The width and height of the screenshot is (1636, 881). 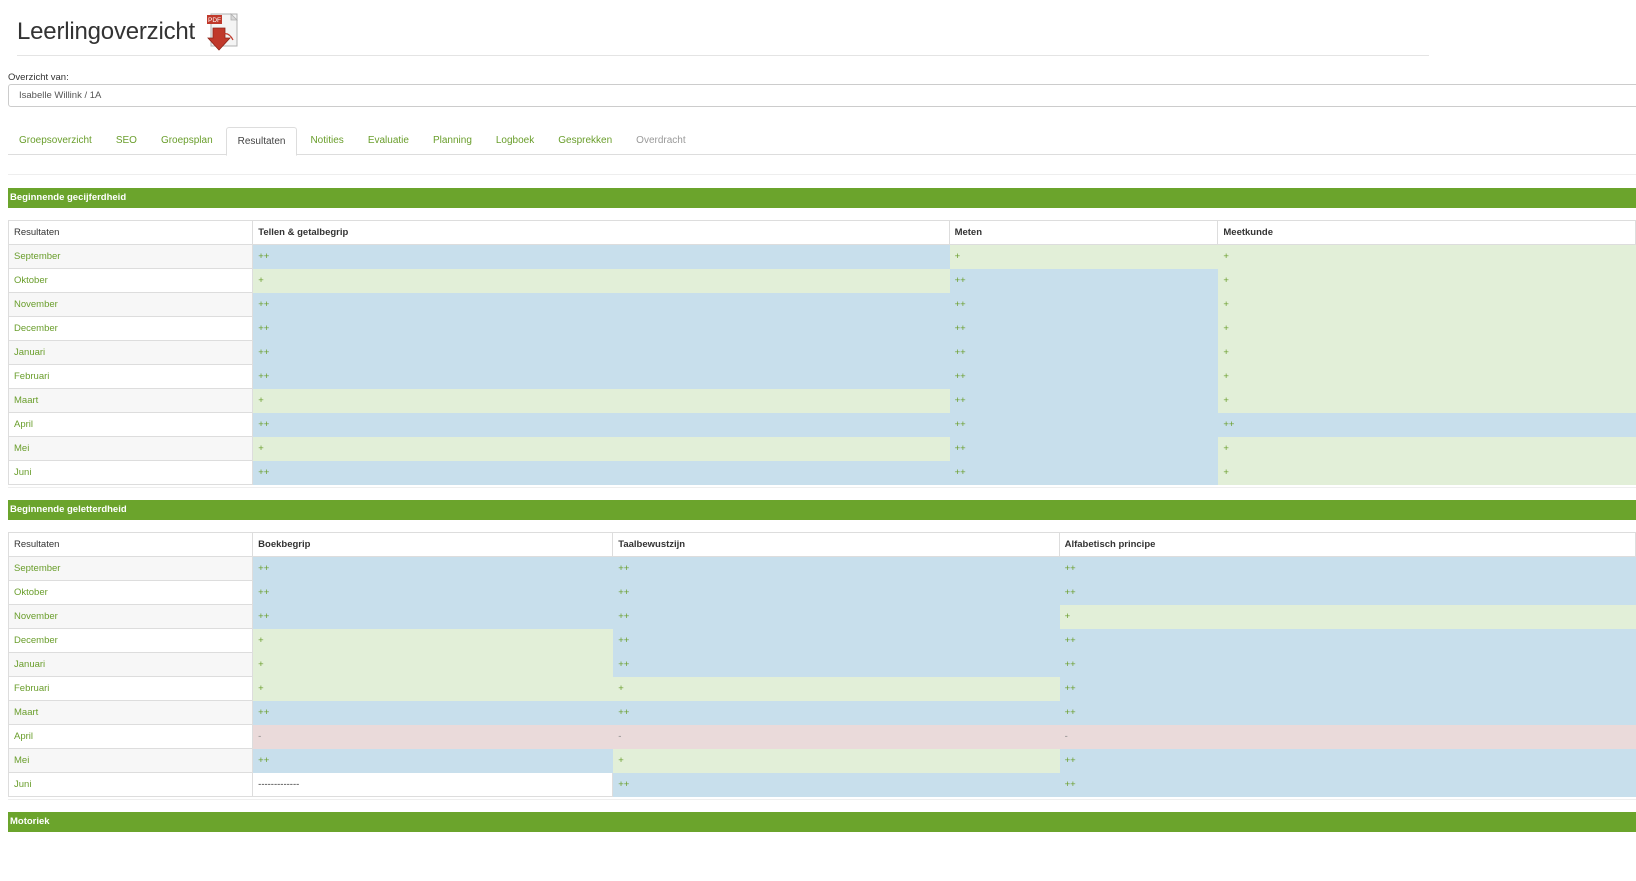 What do you see at coordinates (187, 141) in the screenshot?
I see `tab-groepsplan: Groepsplan` at bounding box center [187, 141].